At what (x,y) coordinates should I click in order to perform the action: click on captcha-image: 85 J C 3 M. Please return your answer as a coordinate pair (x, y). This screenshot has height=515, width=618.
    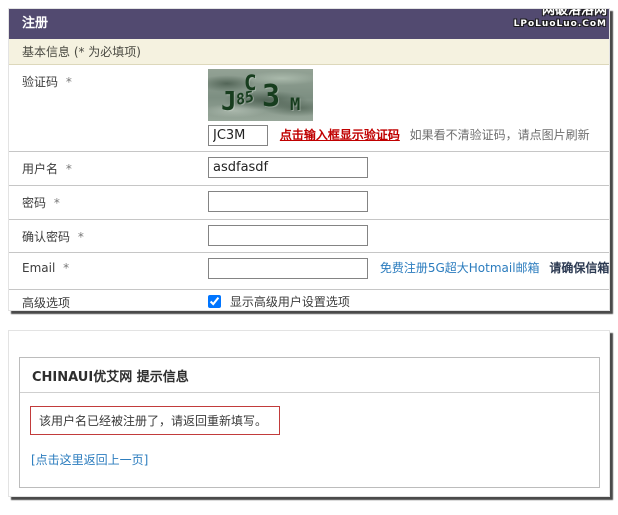
    Looking at the image, I should click on (260, 95).